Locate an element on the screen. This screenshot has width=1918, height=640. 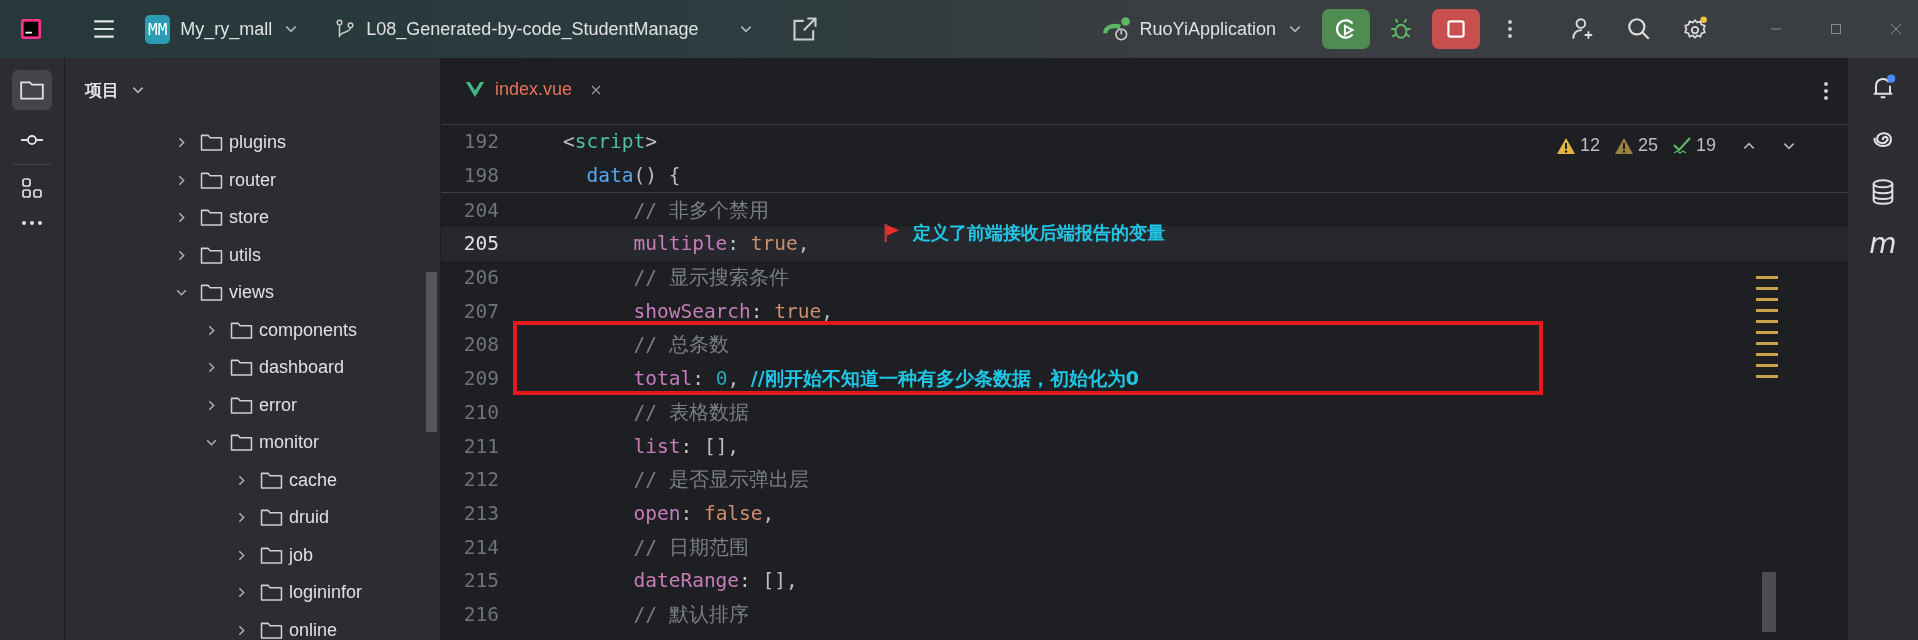
line-number: 192 is located at coordinates (480, 142).